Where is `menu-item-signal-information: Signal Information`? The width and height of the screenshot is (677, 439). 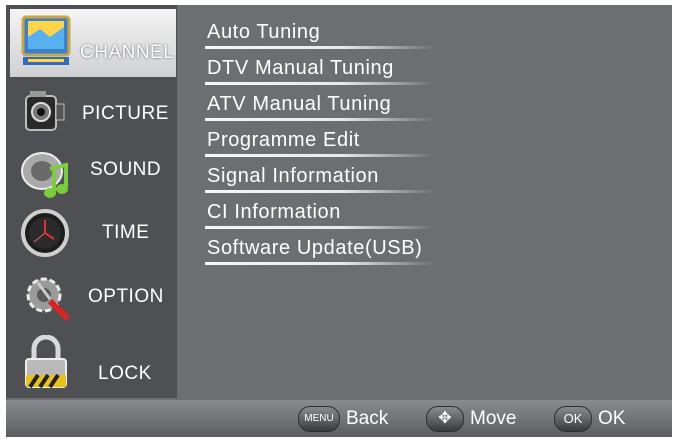
menu-item-signal-information: Signal Information is located at coordinates (328, 180).